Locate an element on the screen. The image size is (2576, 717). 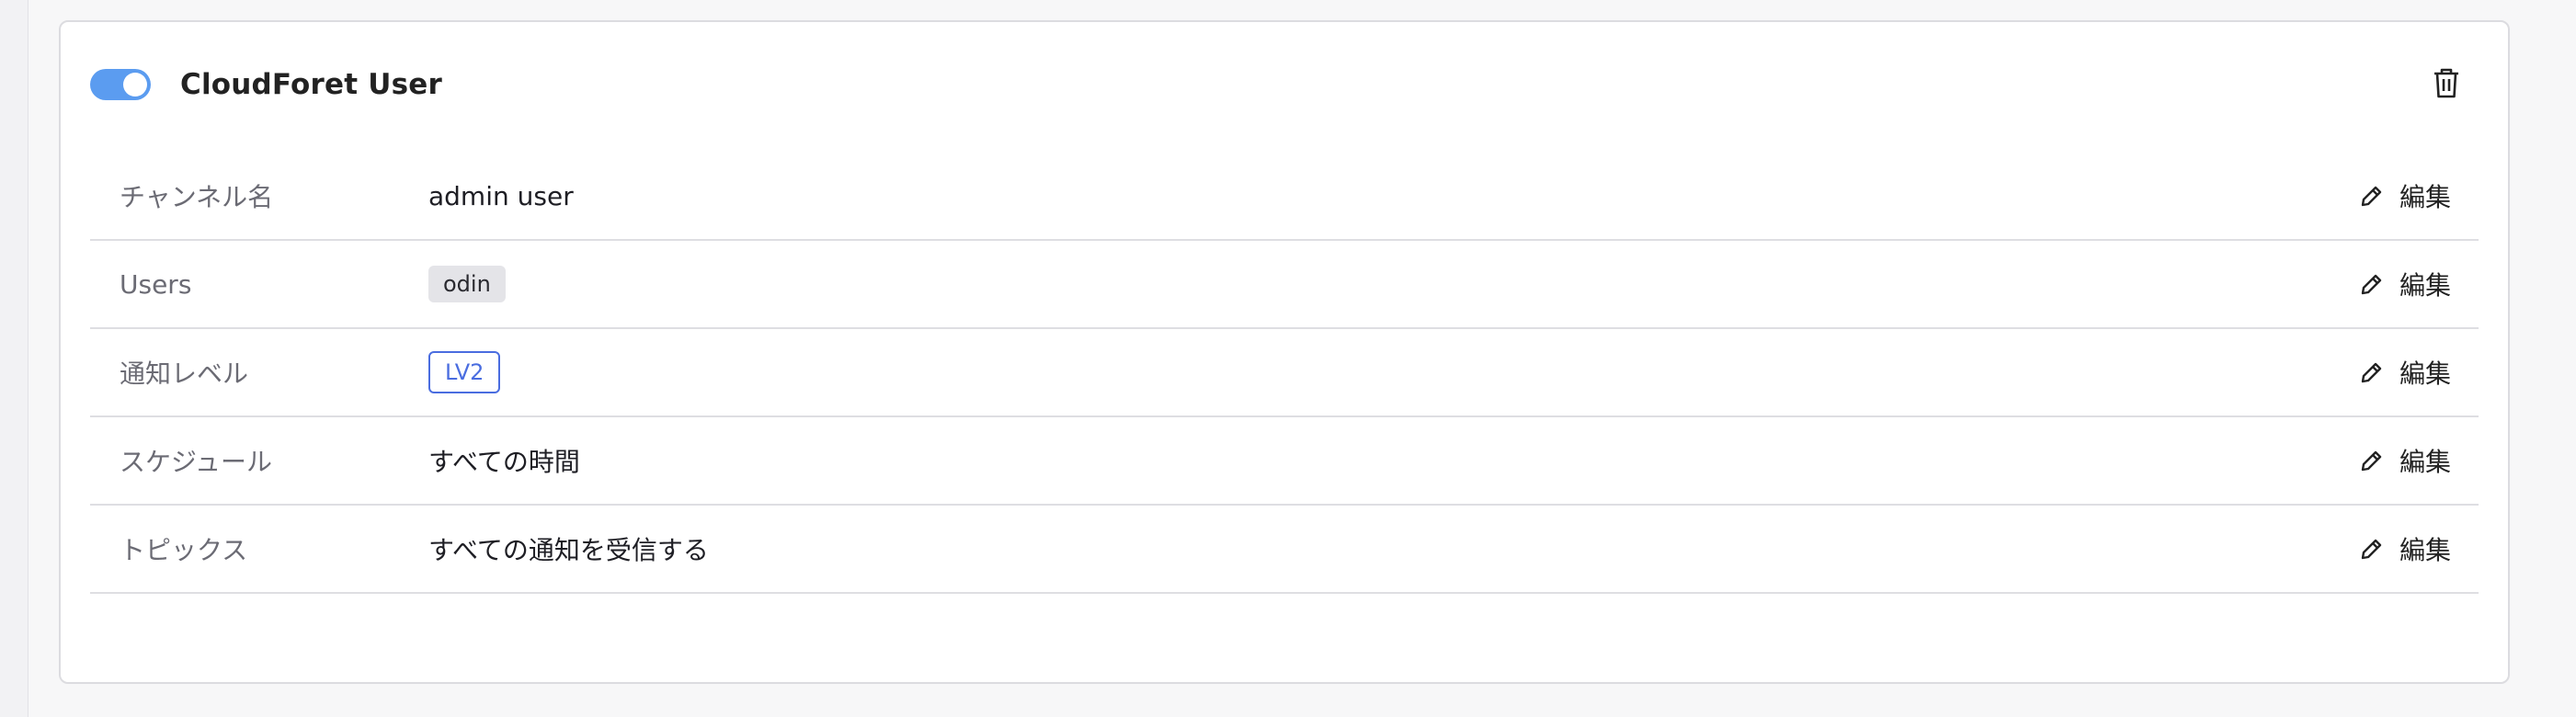
edit-notification-level-button: 編集 is located at coordinates (2405, 372).